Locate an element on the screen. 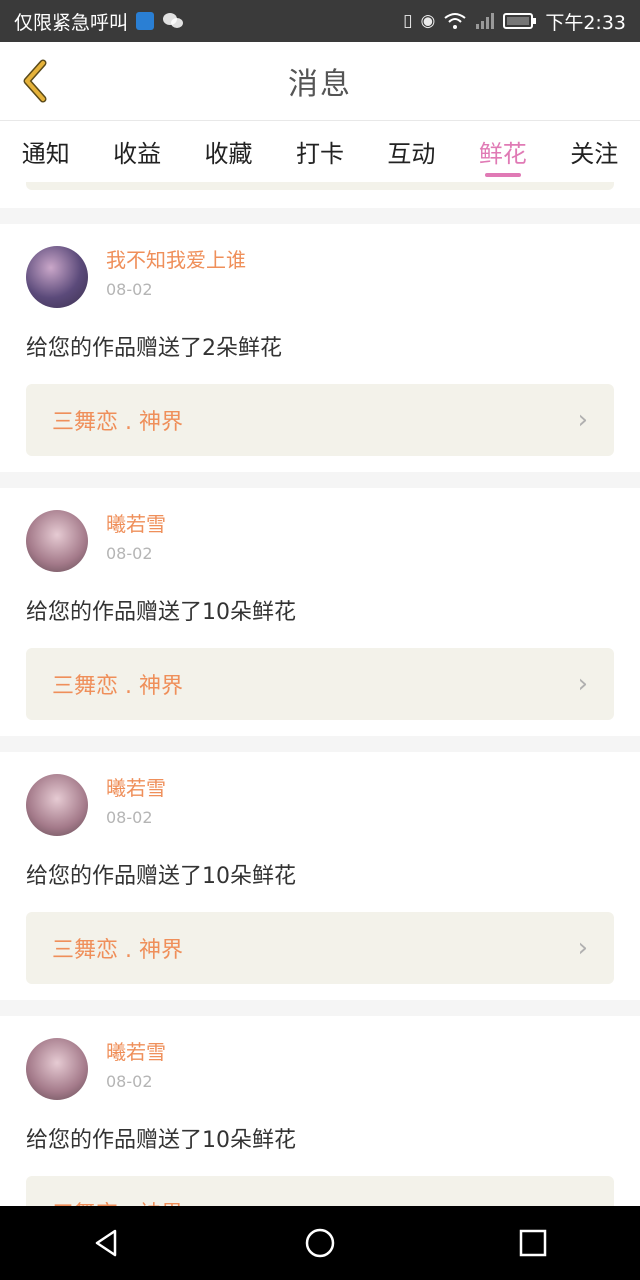 This screenshot has height=1280, width=640. circle-home-icon is located at coordinates (320, 1243).